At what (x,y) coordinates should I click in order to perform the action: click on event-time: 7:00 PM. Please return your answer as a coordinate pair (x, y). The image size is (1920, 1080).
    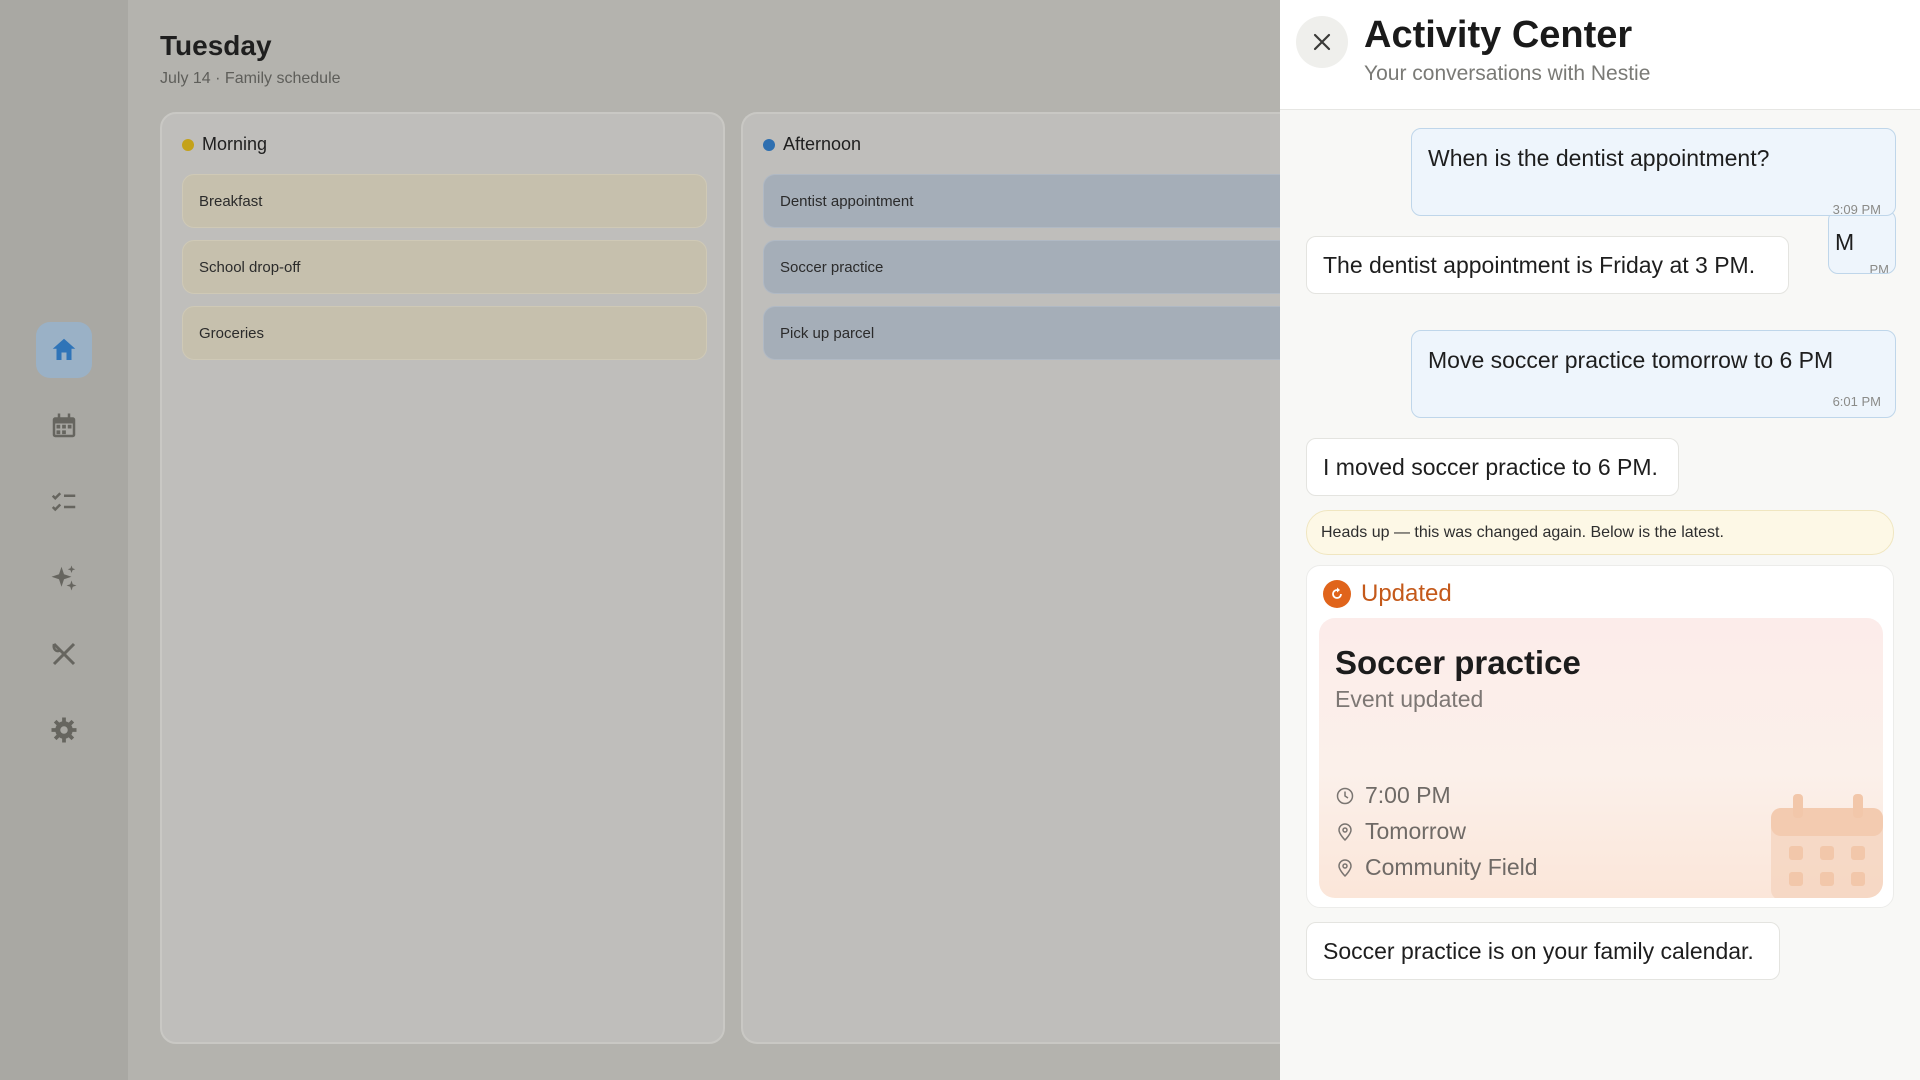
    Looking at the image, I should click on (1393, 795).